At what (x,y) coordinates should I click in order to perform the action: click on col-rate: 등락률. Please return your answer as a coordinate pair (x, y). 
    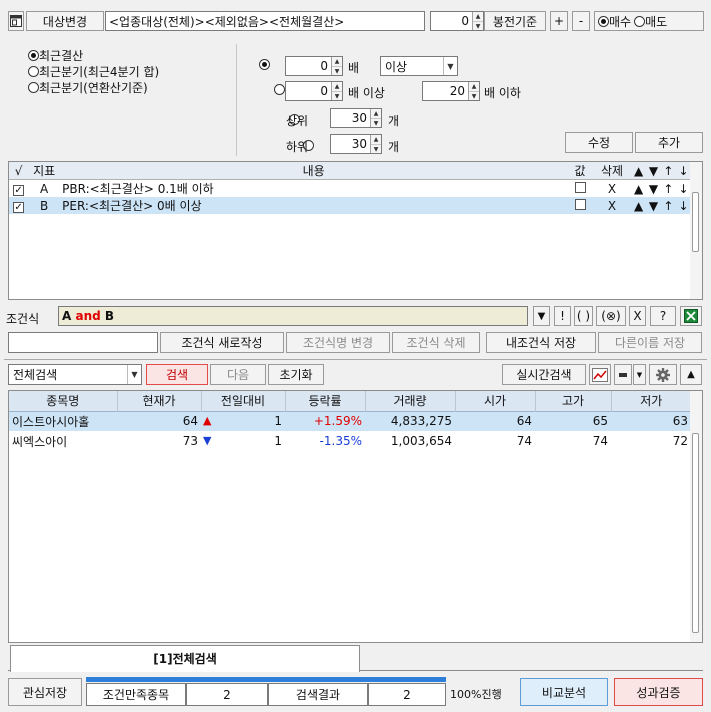
    Looking at the image, I should click on (325, 401).